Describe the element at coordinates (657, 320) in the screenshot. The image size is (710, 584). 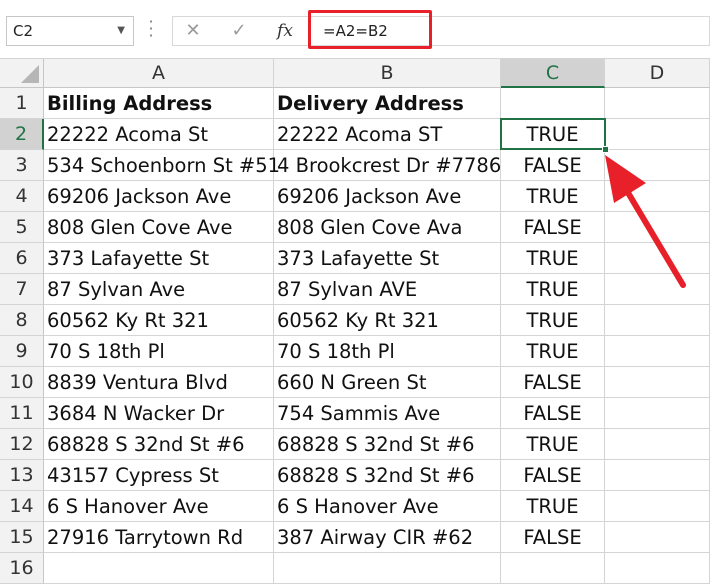
I see `cell-d8` at that location.